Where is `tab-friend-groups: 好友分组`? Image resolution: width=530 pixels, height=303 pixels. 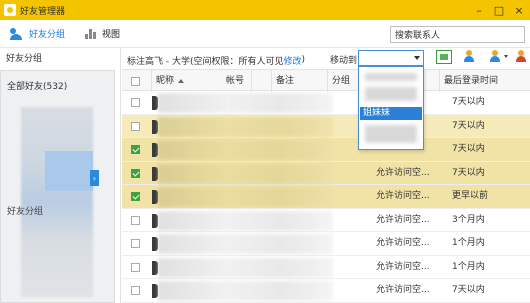 tab-friend-groups: 好友分组 is located at coordinates (37, 34).